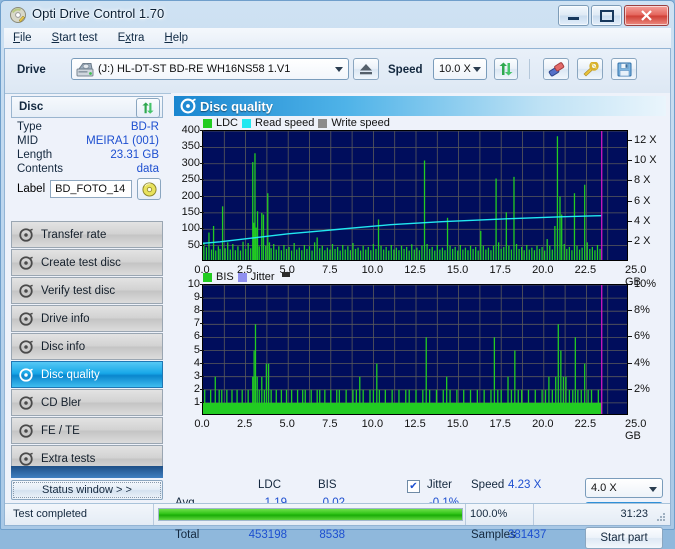 The width and height of the screenshot is (675, 549). Describe the element at coordinates (236, 106) in the screenshot. I see `panel-title: Disc quality` at that location.